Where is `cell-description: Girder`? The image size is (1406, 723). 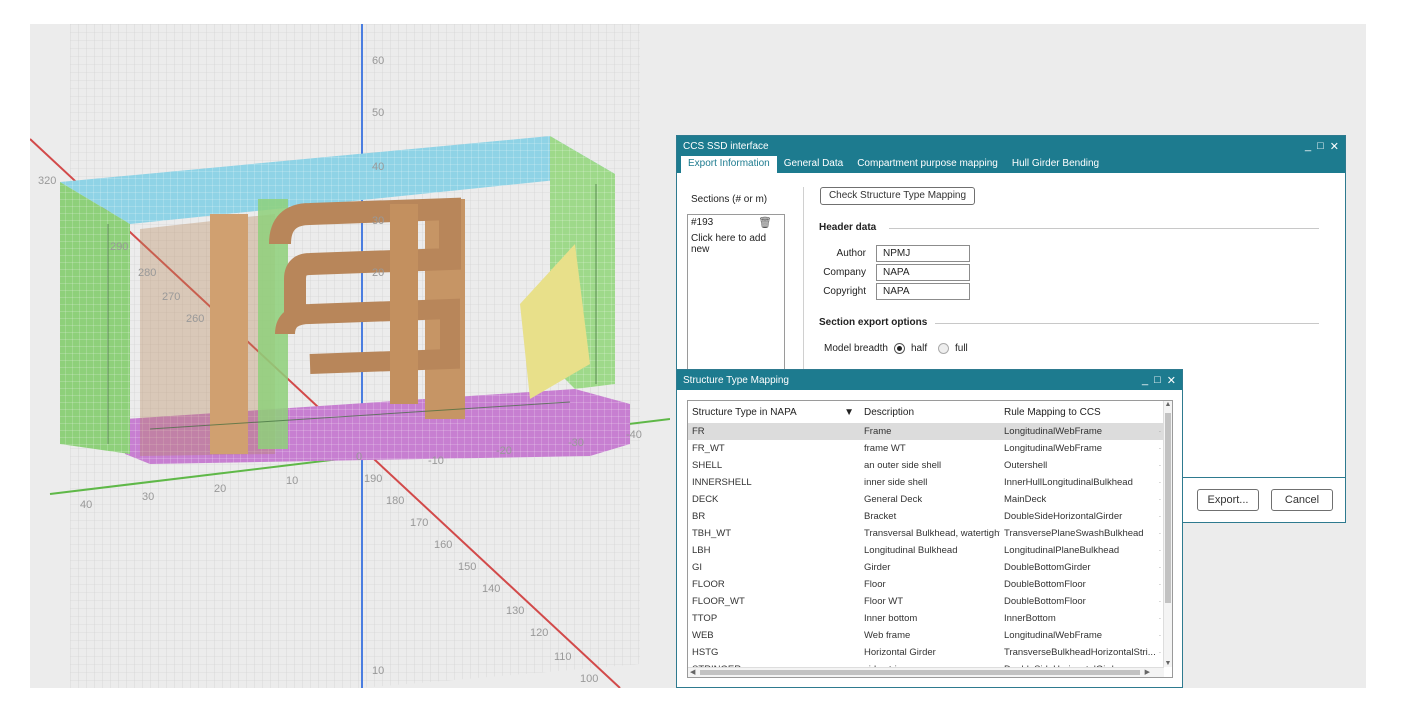 cell-description: Girder is located at coordinates (877, 567).